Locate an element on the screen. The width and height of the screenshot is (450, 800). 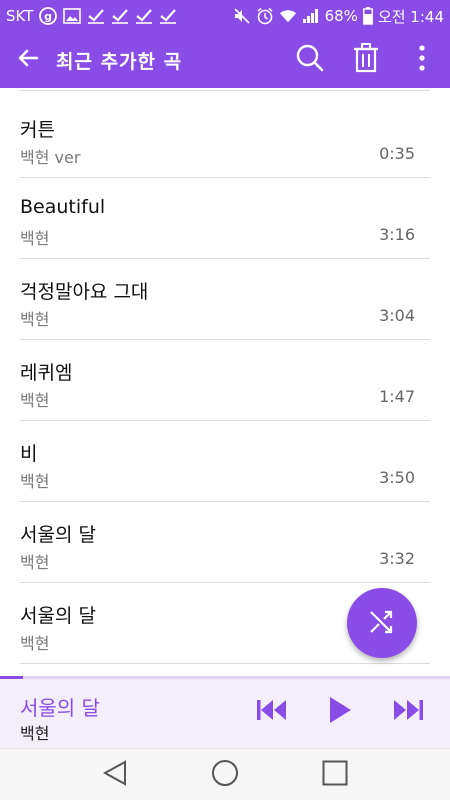
song-duration: 0:35 is located at coordinates (397, 153).